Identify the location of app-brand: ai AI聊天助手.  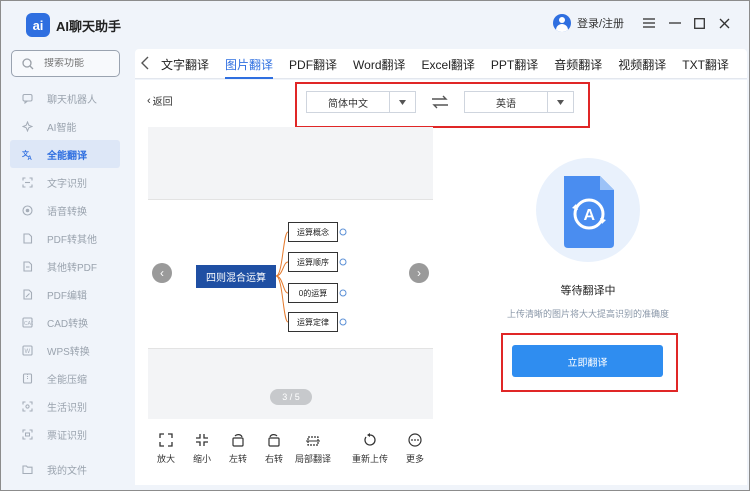
(73, 25).